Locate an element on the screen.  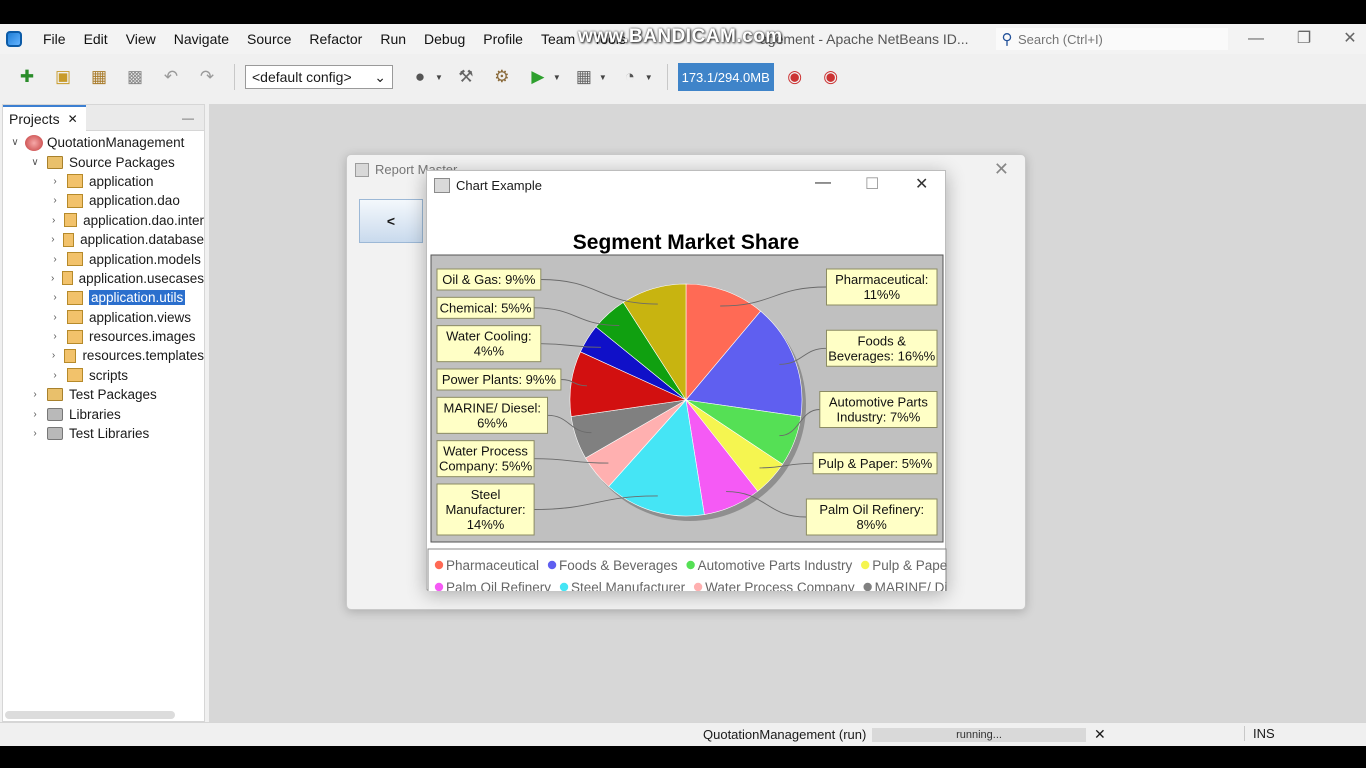
tree-item: ∨ Source Packages is located at coordinates (103, 161).